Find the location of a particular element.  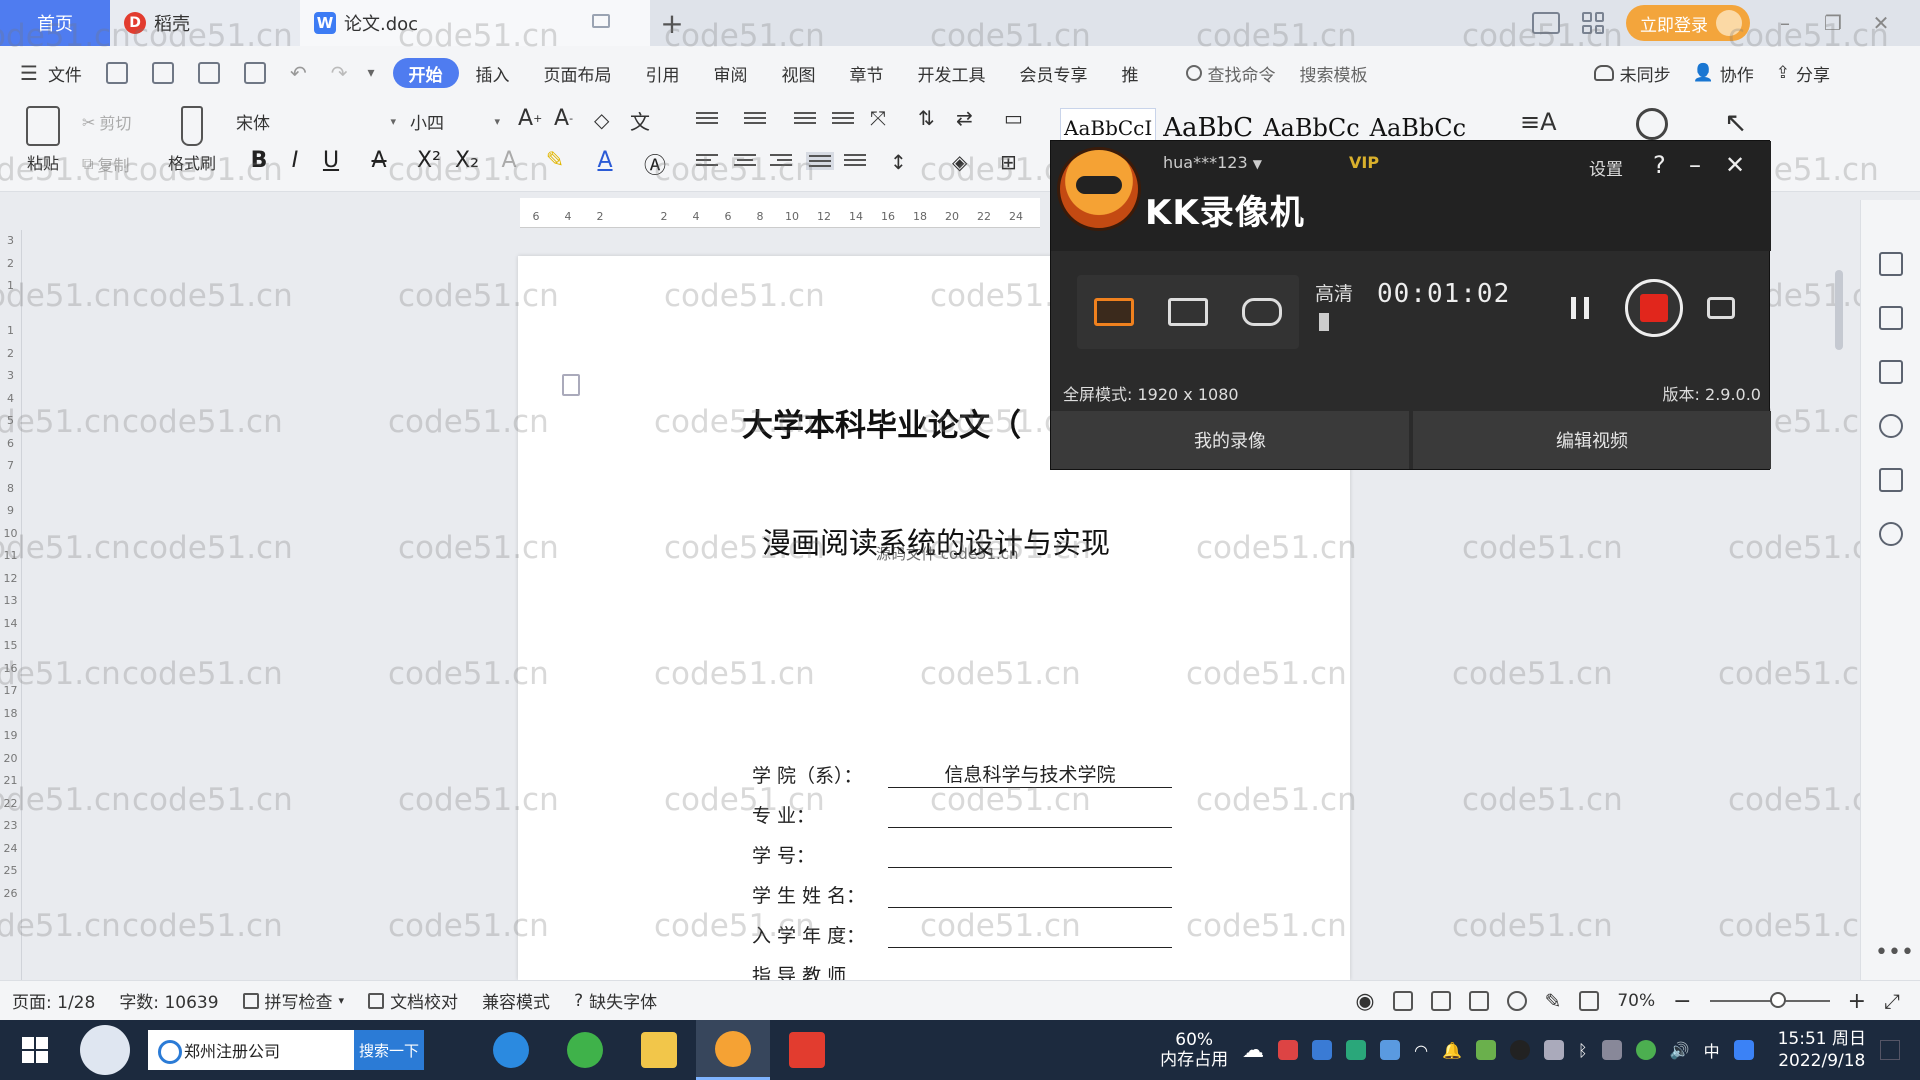

numbered-list-icon is located at coordinates (755, 118).